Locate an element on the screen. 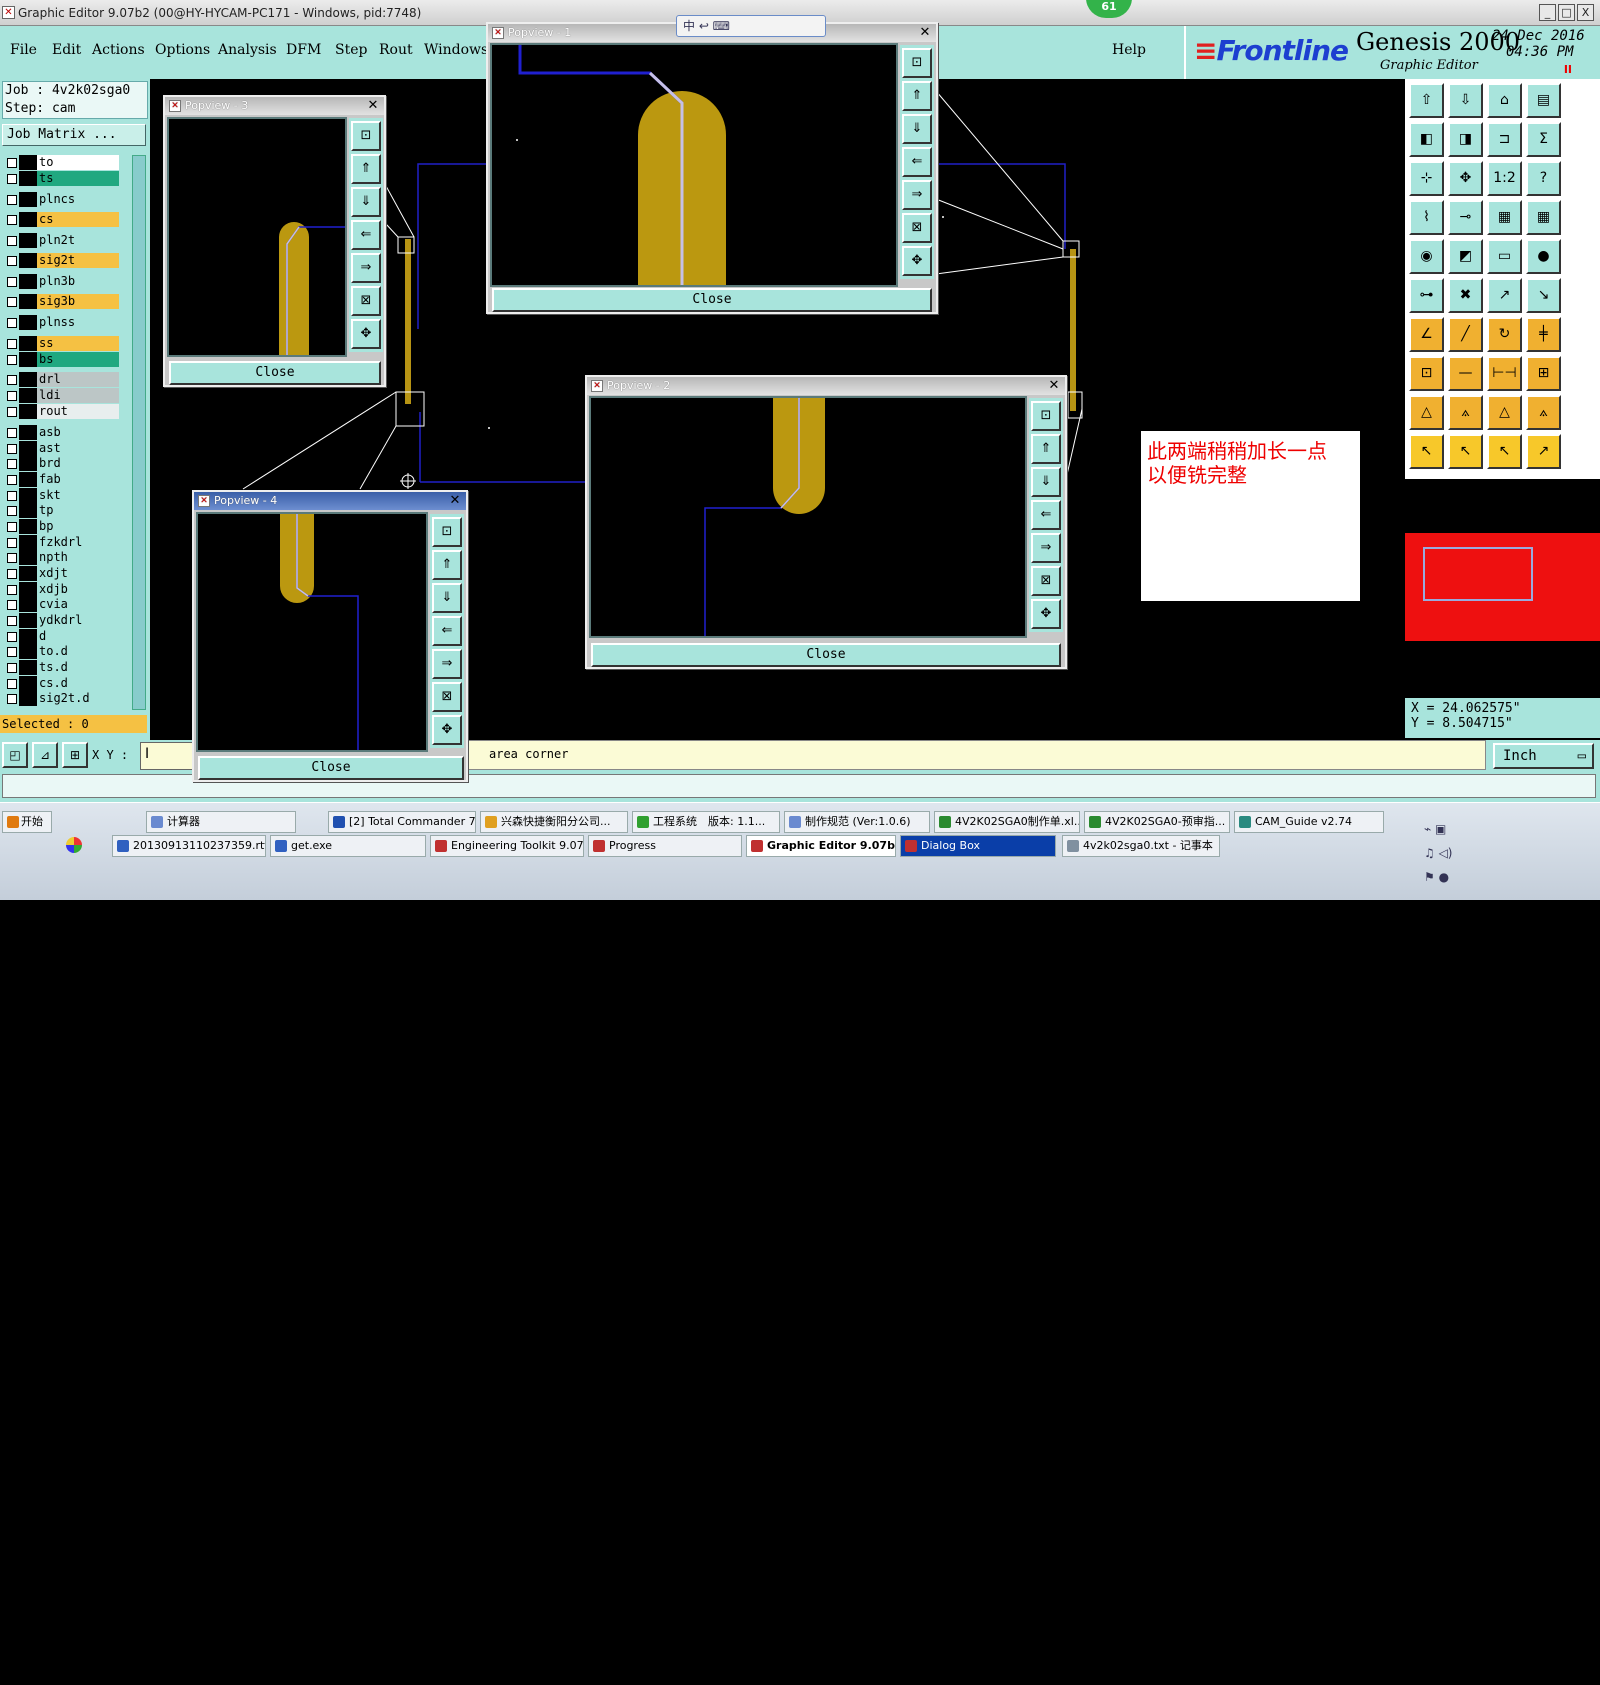 The width and height of the screenshot is (1600, 1685). layer-row: pln2t is located at coordinates (62, 240).